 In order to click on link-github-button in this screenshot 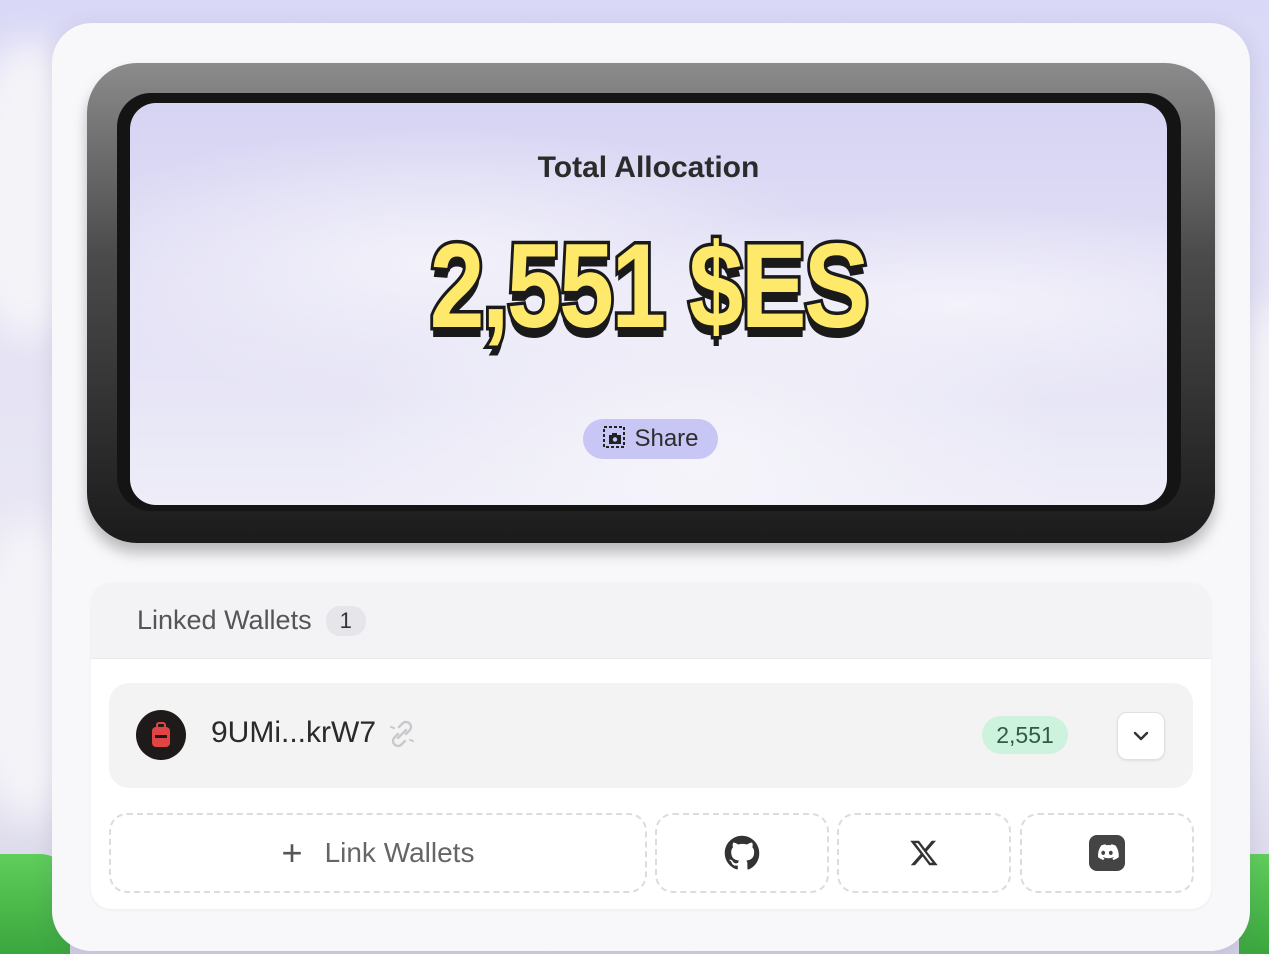, I will do `click(742, 853)`.